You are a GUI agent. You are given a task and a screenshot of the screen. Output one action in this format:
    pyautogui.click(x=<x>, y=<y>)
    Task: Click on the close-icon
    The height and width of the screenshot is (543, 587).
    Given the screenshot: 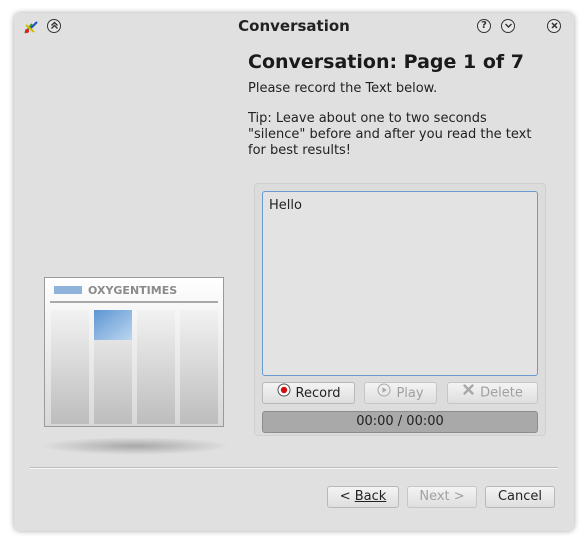 What is the action you would take?
    pyautogui.click(x=554, y=26)
    